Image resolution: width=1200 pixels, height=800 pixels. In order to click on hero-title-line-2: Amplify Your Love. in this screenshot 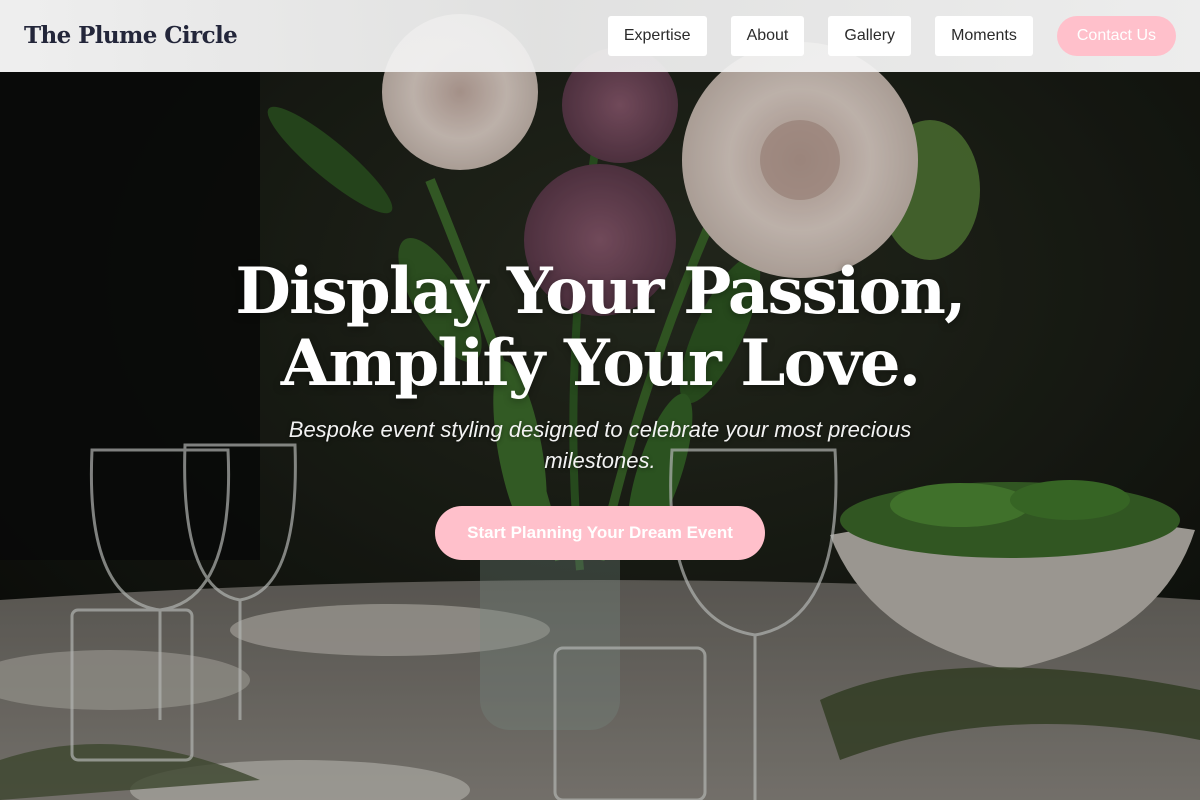, I will do `click(600, 363)`.